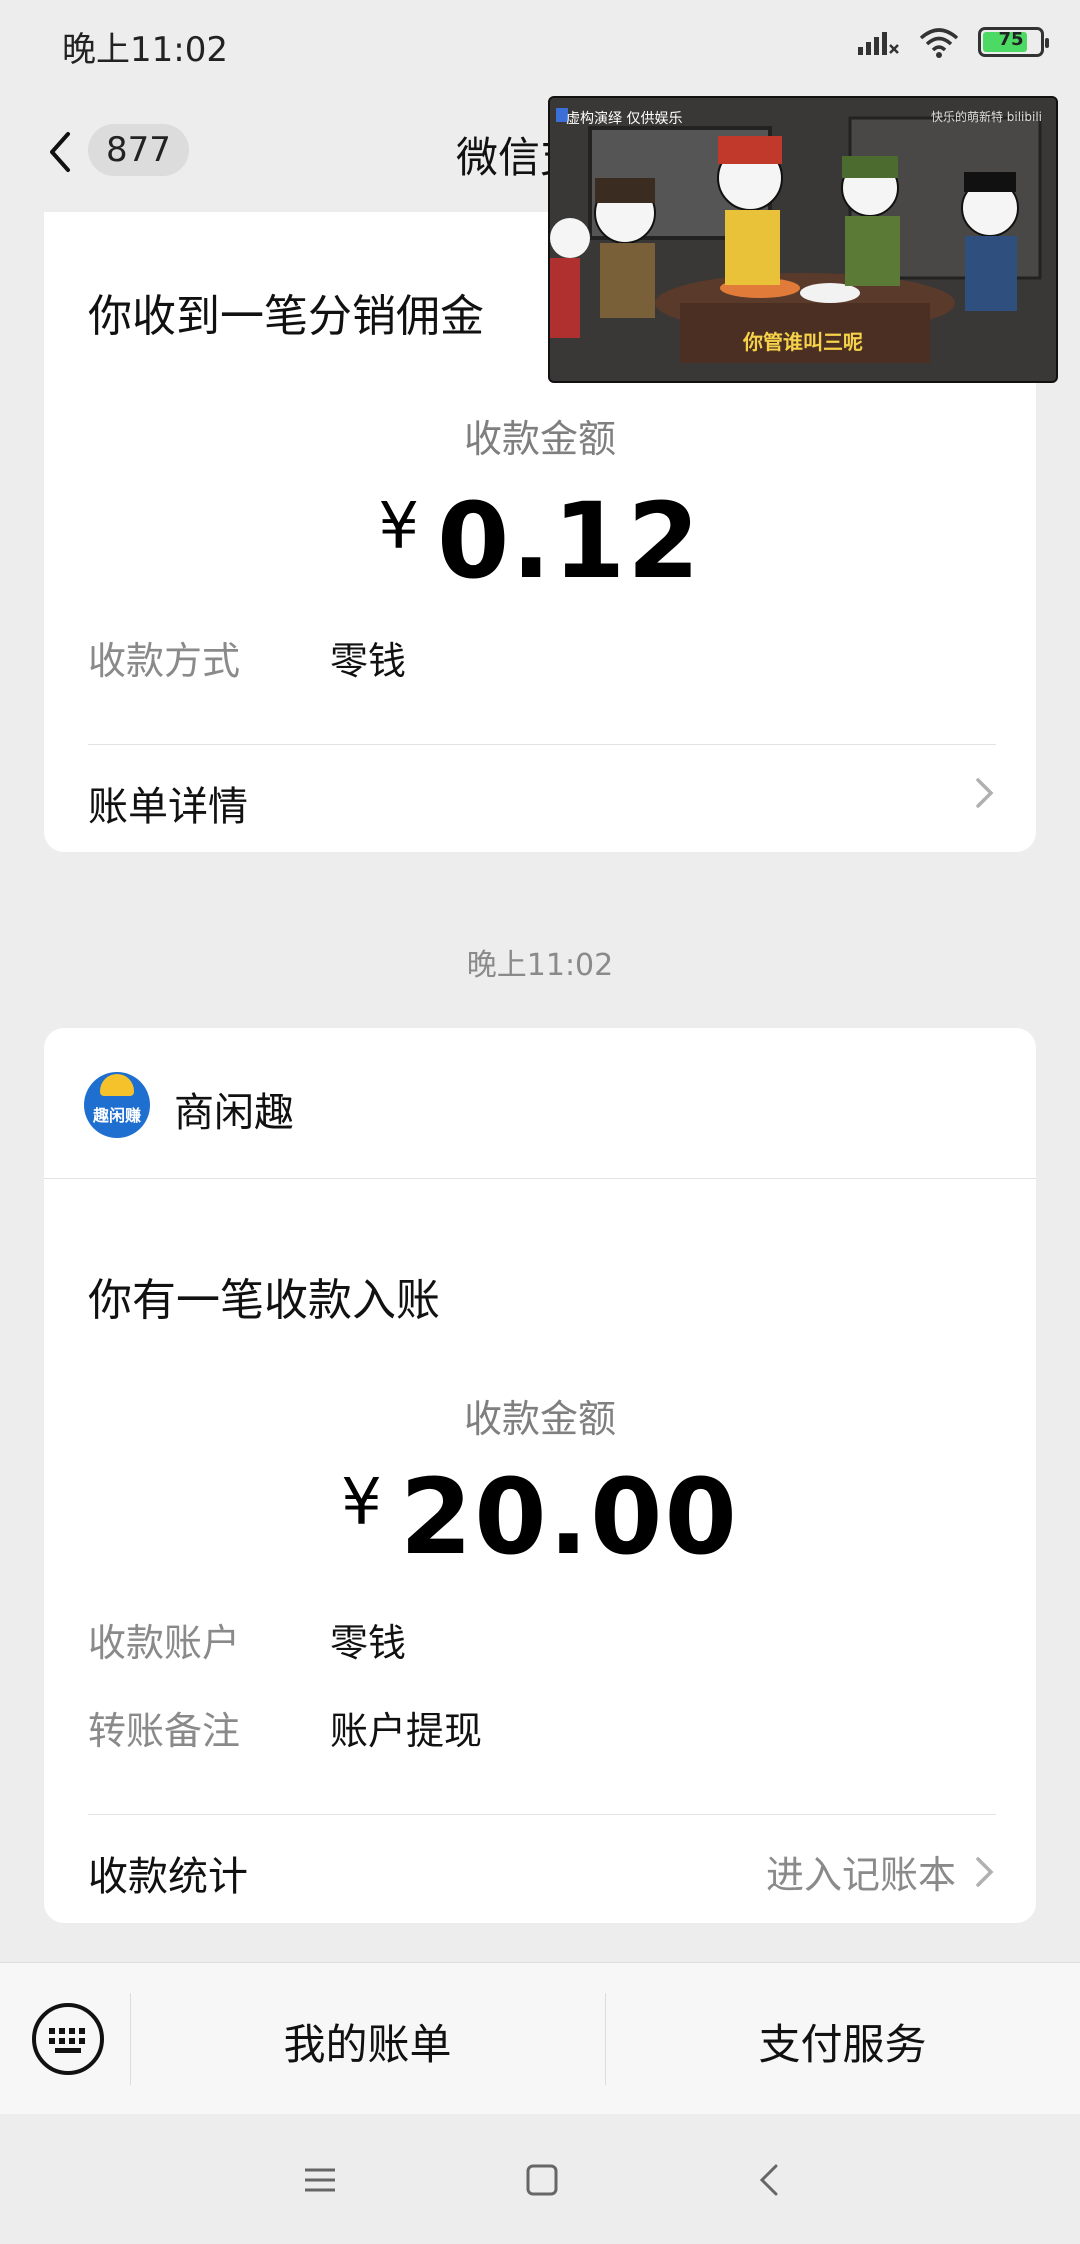 The image size is (1080, 2244). What do you see at coordinates (406, 1731) in the screenshot?
I see `transfer-note-value: 账户提现` at bounding box center [406, 1731].